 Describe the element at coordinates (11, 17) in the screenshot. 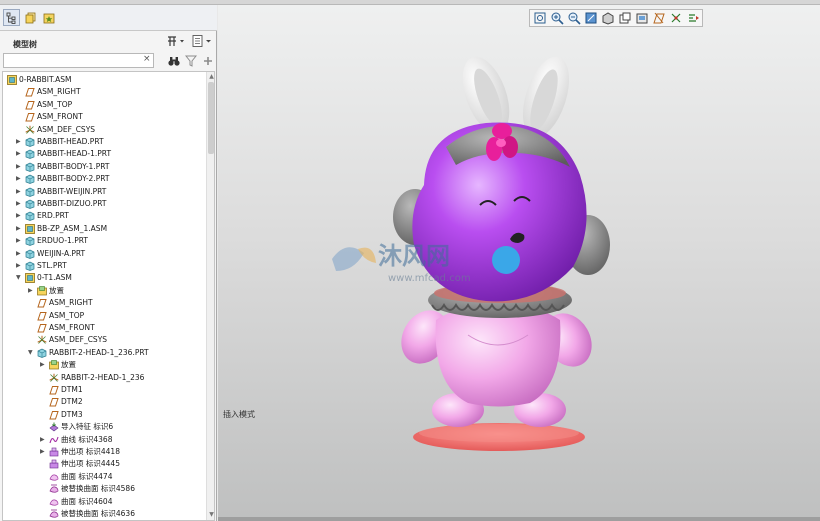

I see `model-tree-tab` at that location.